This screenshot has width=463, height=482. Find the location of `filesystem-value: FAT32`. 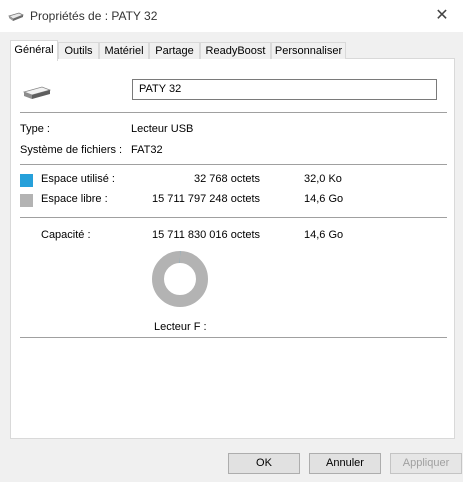

filesystem-value: FAT32 is located at coordinates (147, 150).